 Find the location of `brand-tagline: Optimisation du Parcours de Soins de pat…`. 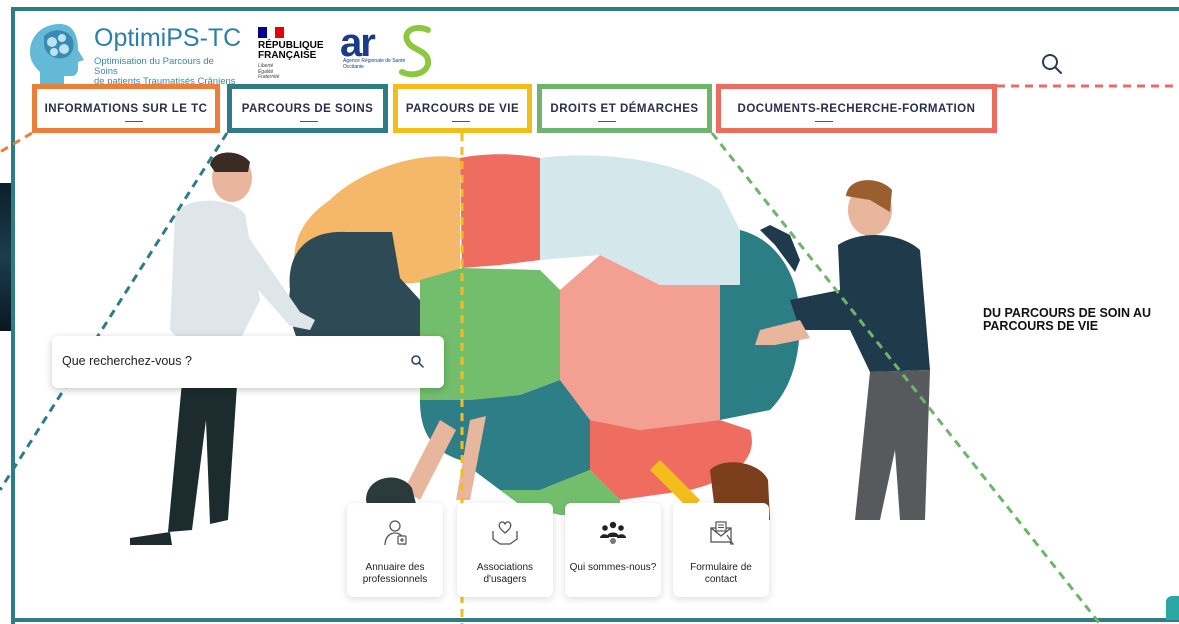

brand-tagline: Optimisation du Parcours de Soins de pat… is located at coordinates (165, 71).